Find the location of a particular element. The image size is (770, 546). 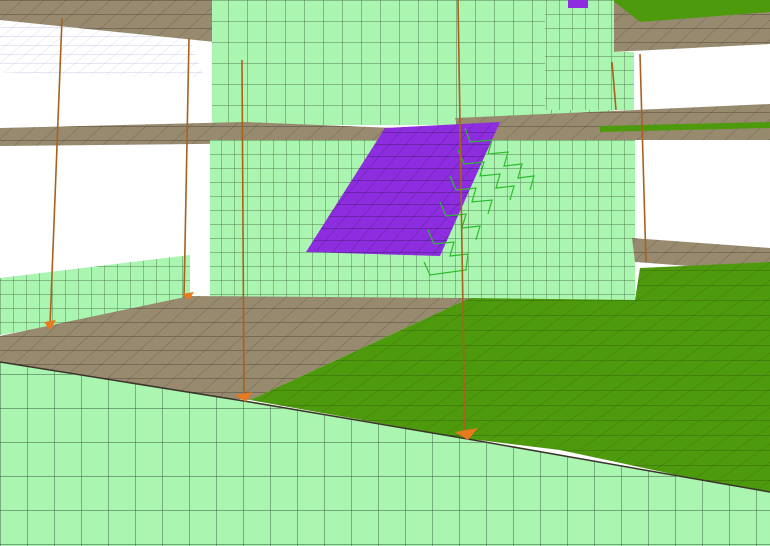

opening-marker is located at coordinates (578, 4).